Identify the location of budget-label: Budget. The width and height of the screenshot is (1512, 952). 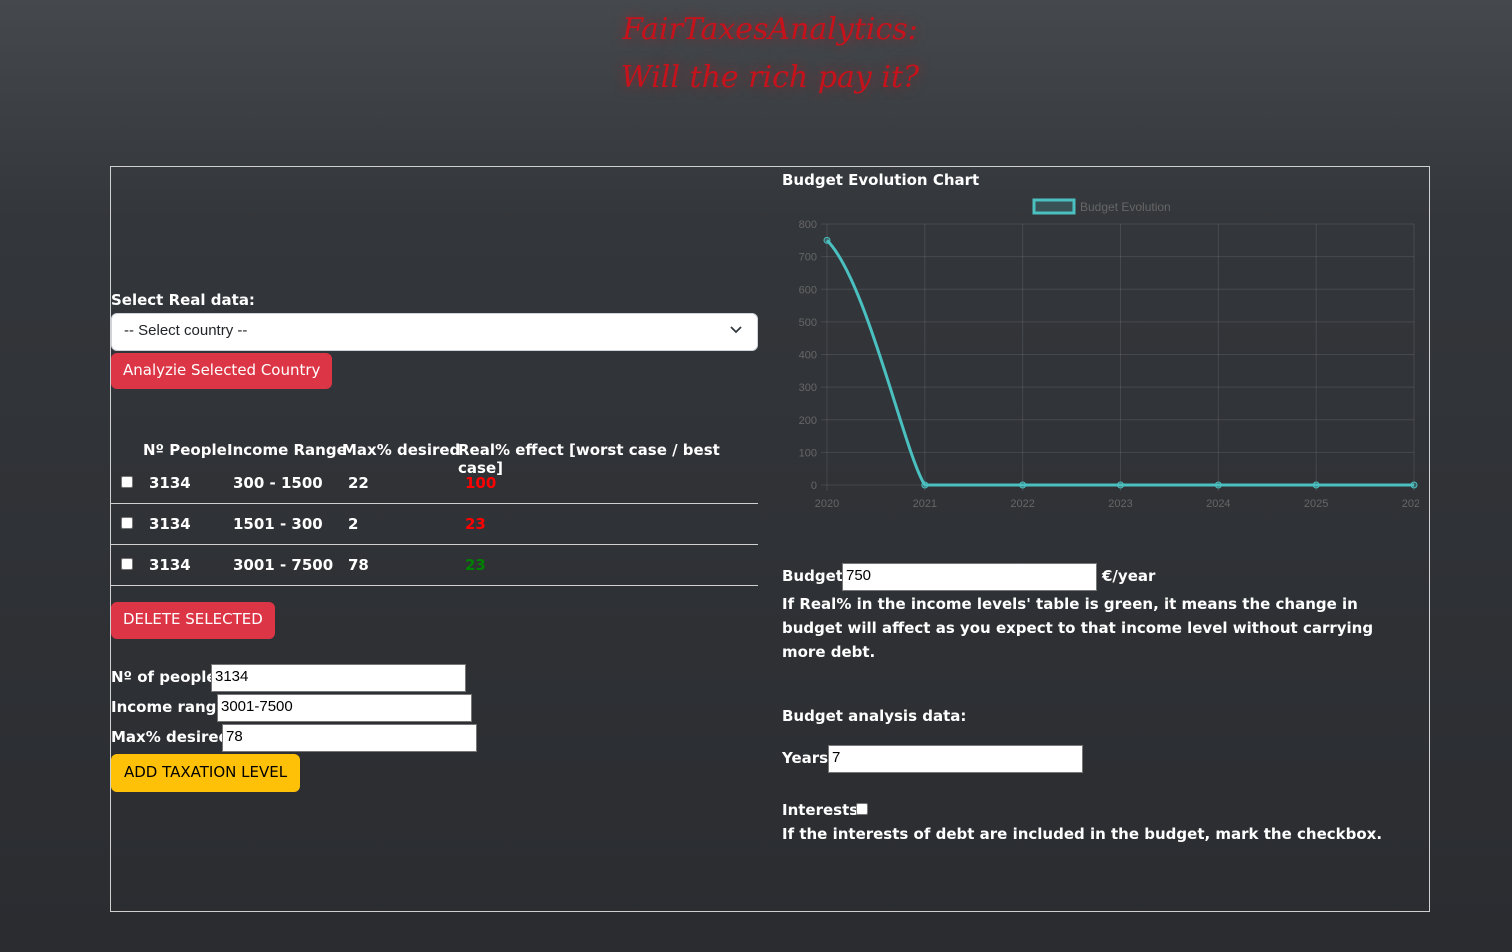
(812, 576).